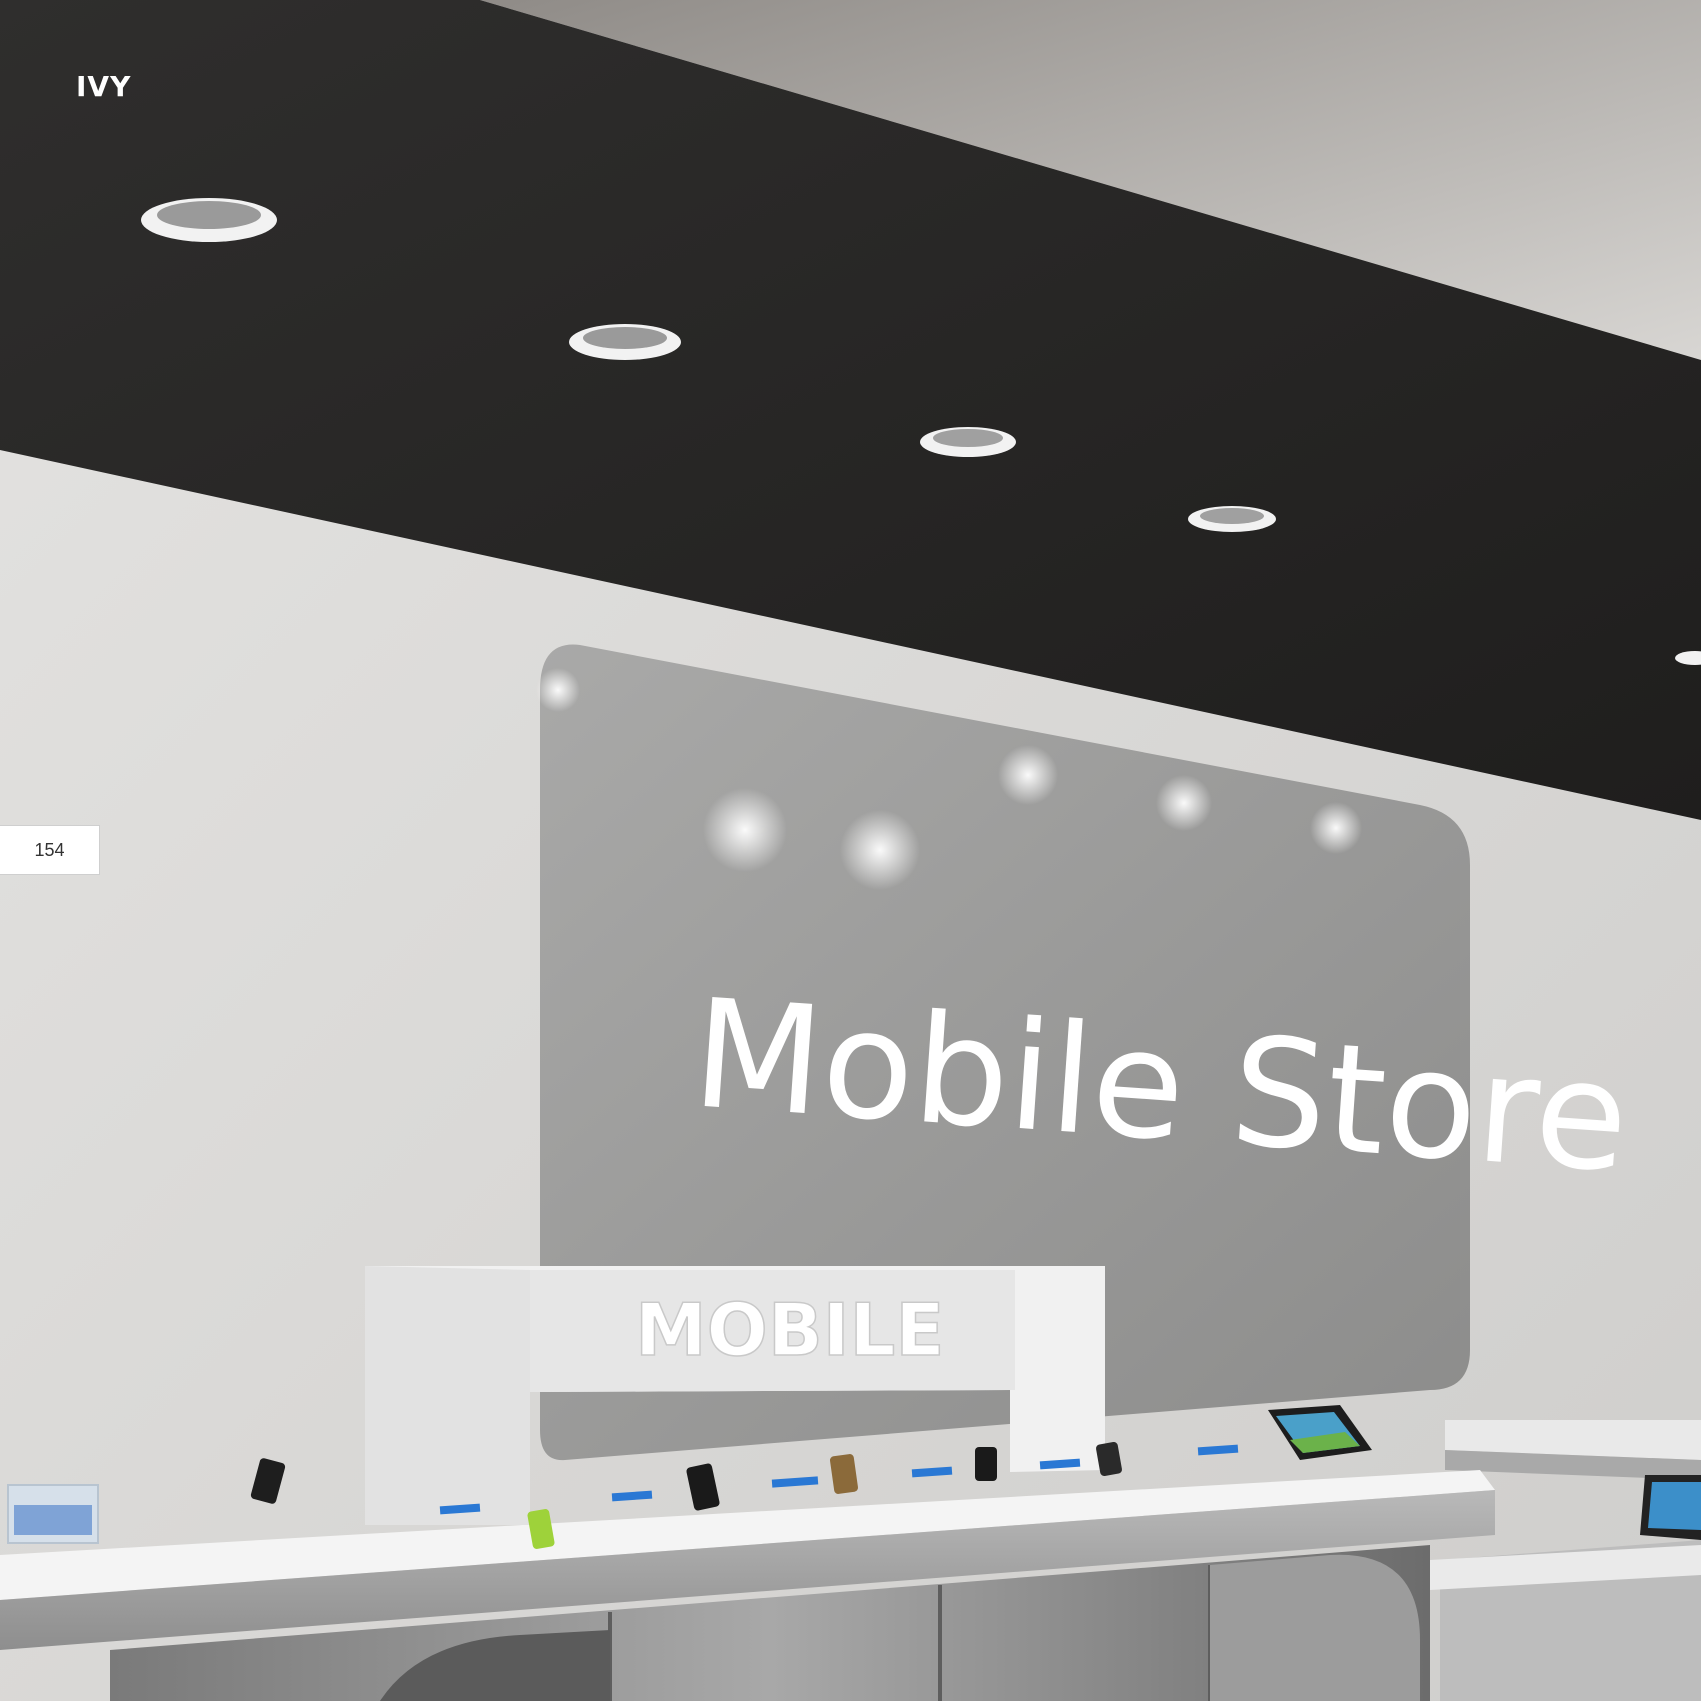 This screenshot has width=1701, height=1701. What do you see at coordinates (1565, 1560) in the screenshot?
I see `side-counter` at bounding box center [1565, 1560].